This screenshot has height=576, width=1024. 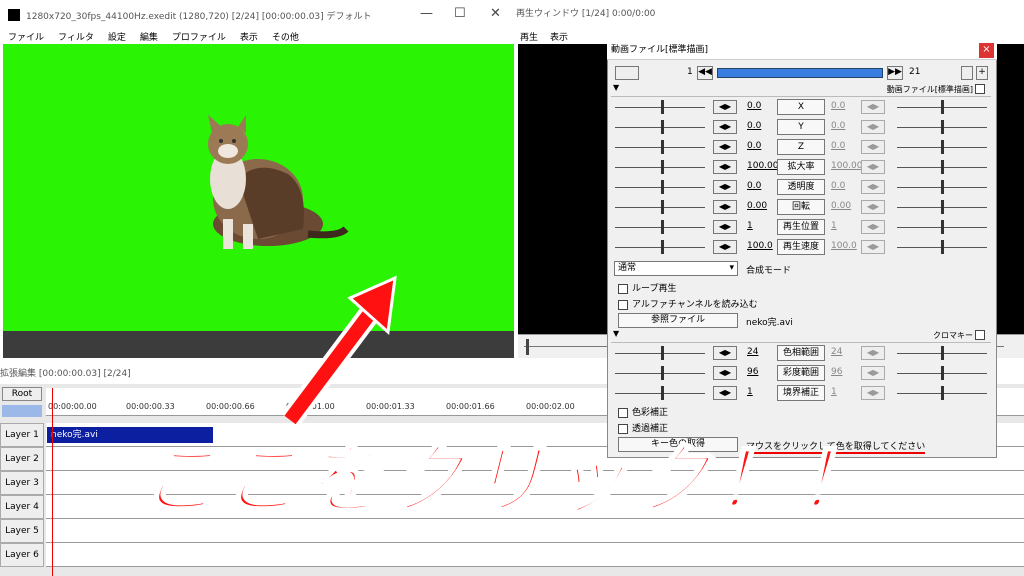 I want to click on section-video-checkbox, so click(x=980, y=89).